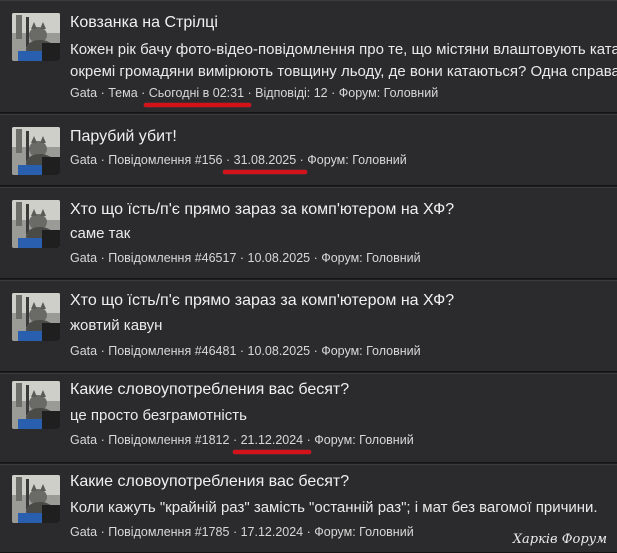 The width and height of the screenshot is (617, 553). I want to click on result-date: 17.12.2024, so click(272, 532).